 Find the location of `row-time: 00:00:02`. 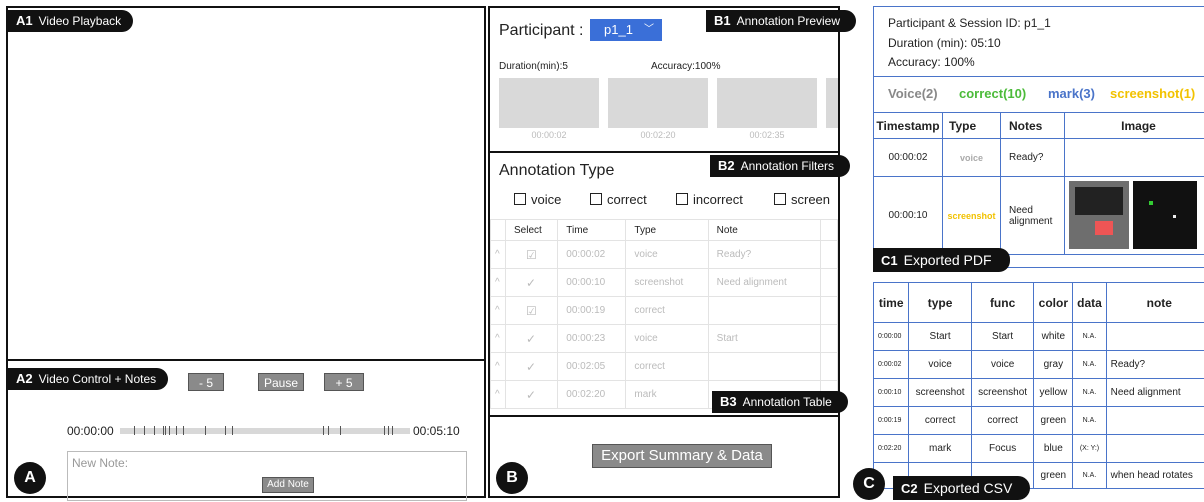

row-time: 00:00:02 is located at coordinates (592, 254).